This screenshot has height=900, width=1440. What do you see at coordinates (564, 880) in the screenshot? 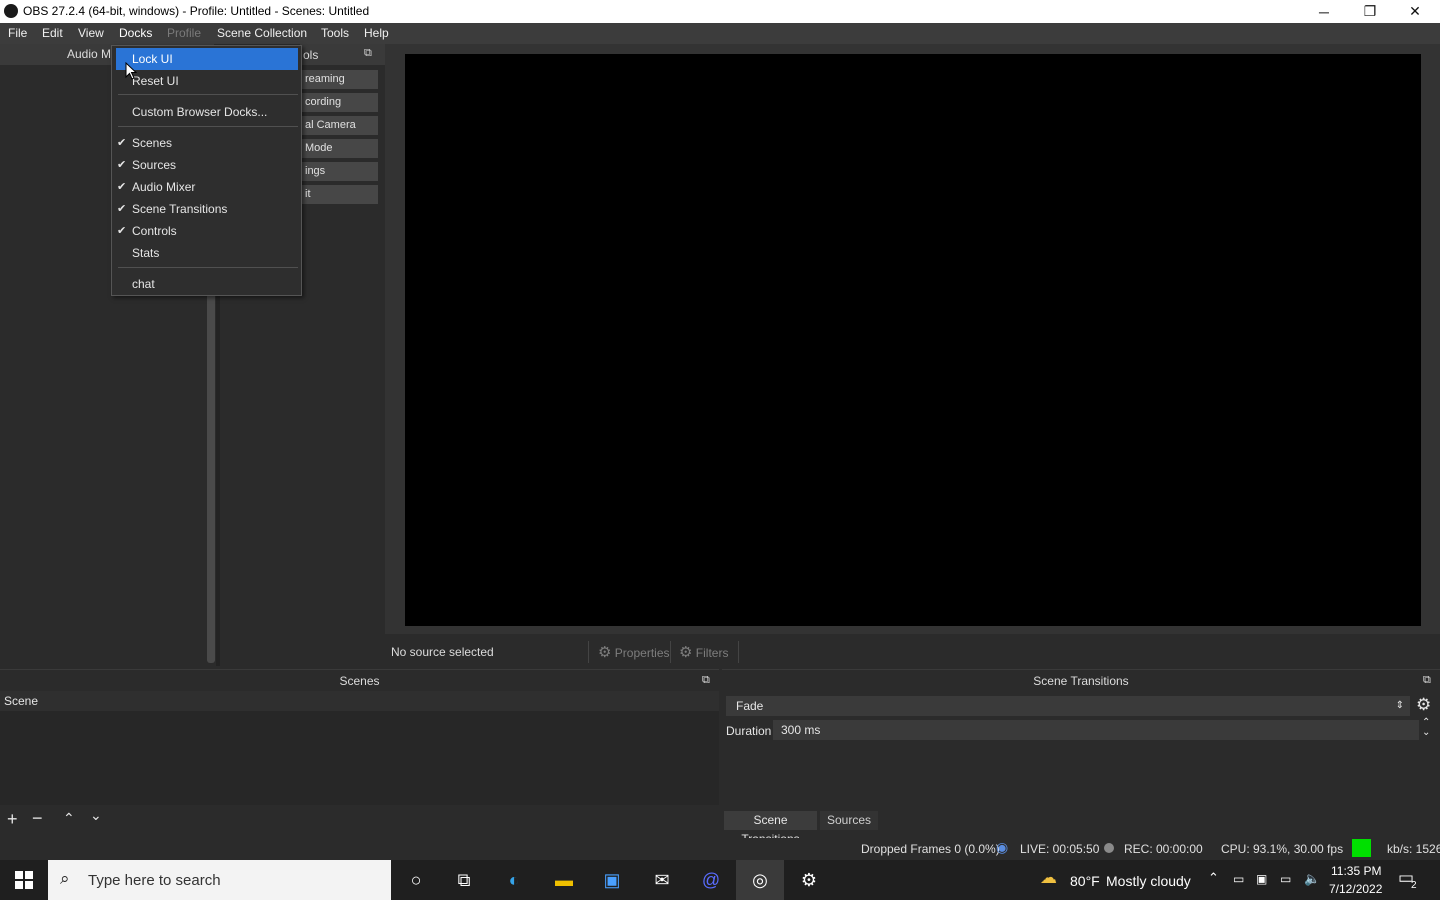
I see `file-explorer-icon: ▬` at bounding box center [564, 880].